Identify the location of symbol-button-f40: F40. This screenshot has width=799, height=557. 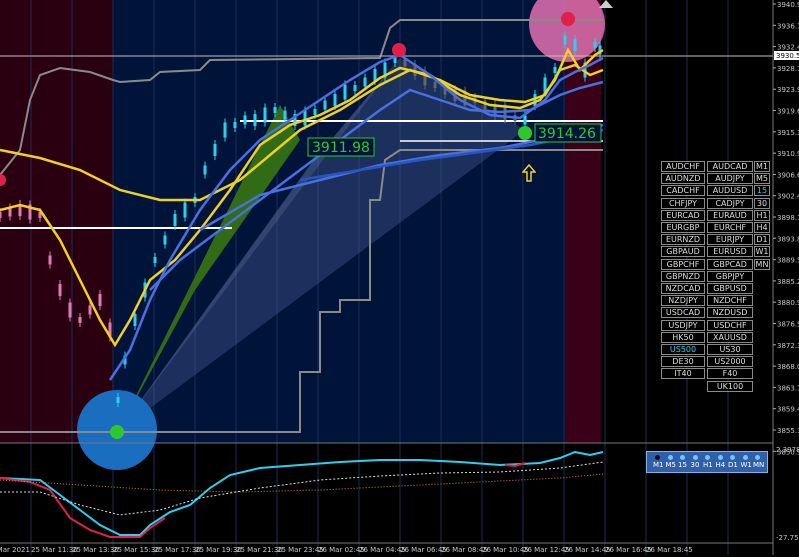
(730, 374).